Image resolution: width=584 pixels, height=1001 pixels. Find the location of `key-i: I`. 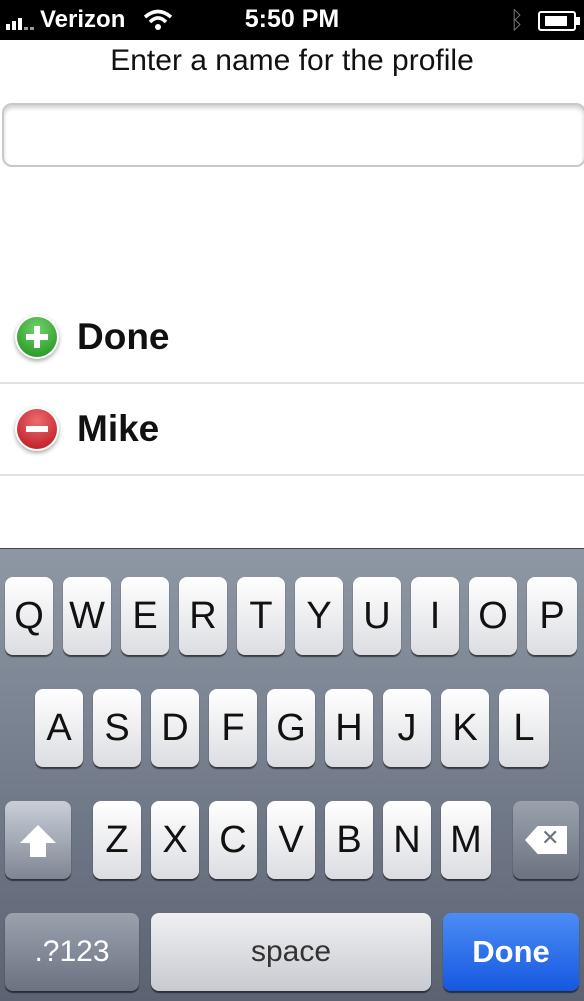

key-i: I is located at coordinates (435, 616).